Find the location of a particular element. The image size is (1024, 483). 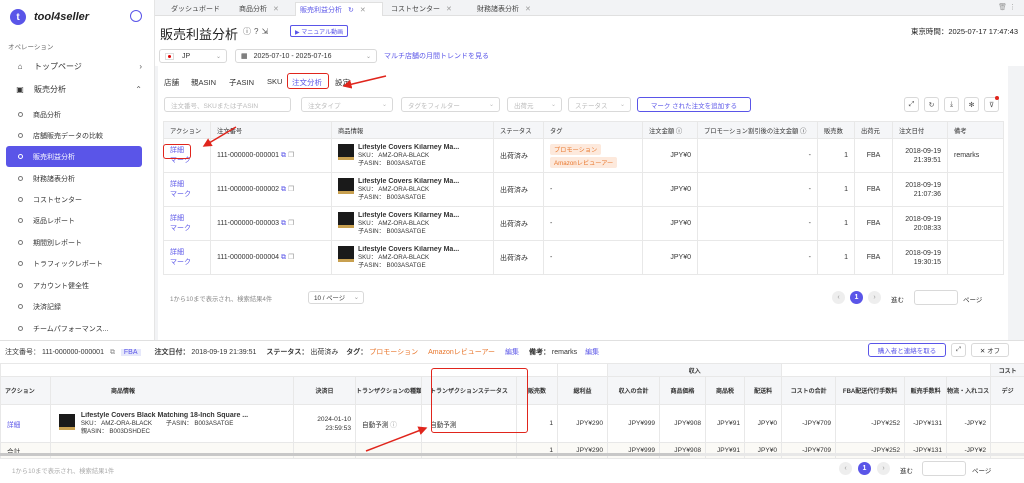

arrow-detail is located at coordinates (219, 136).